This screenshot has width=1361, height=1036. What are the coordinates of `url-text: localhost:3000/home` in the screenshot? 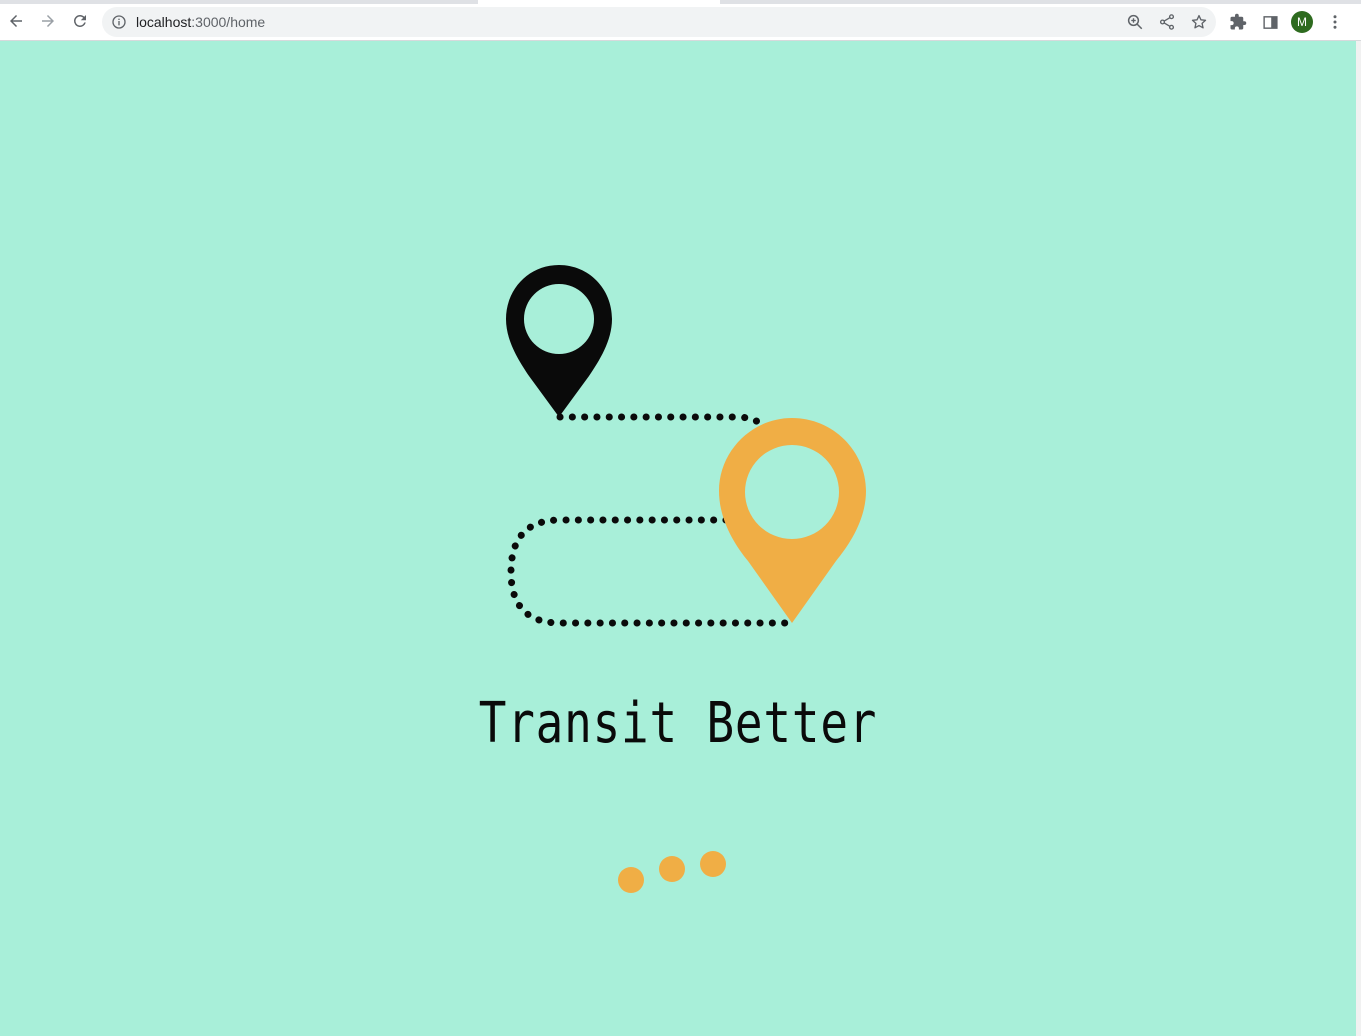 It's located at (200, 22).